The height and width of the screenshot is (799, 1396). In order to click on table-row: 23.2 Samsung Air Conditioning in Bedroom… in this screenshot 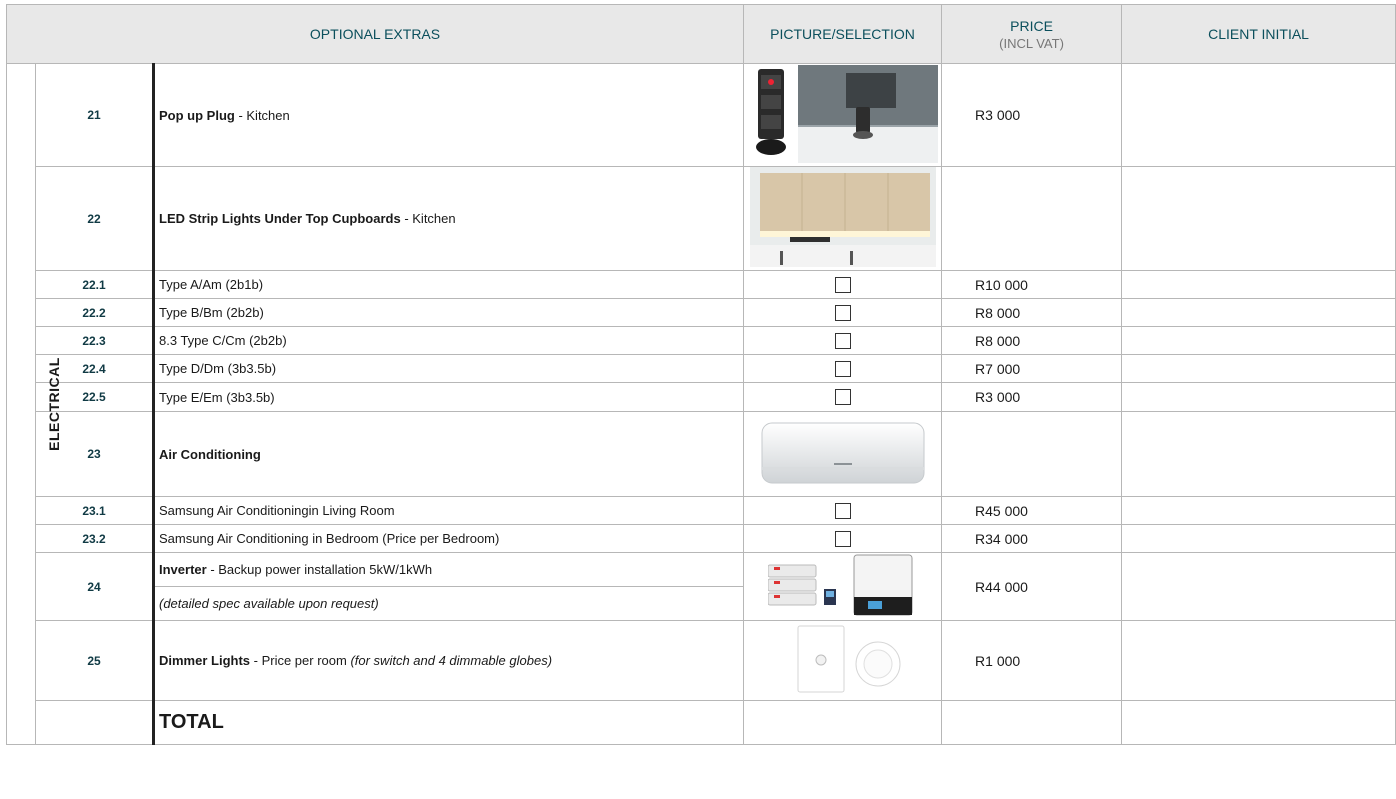, I will do `click(701, 538)`.